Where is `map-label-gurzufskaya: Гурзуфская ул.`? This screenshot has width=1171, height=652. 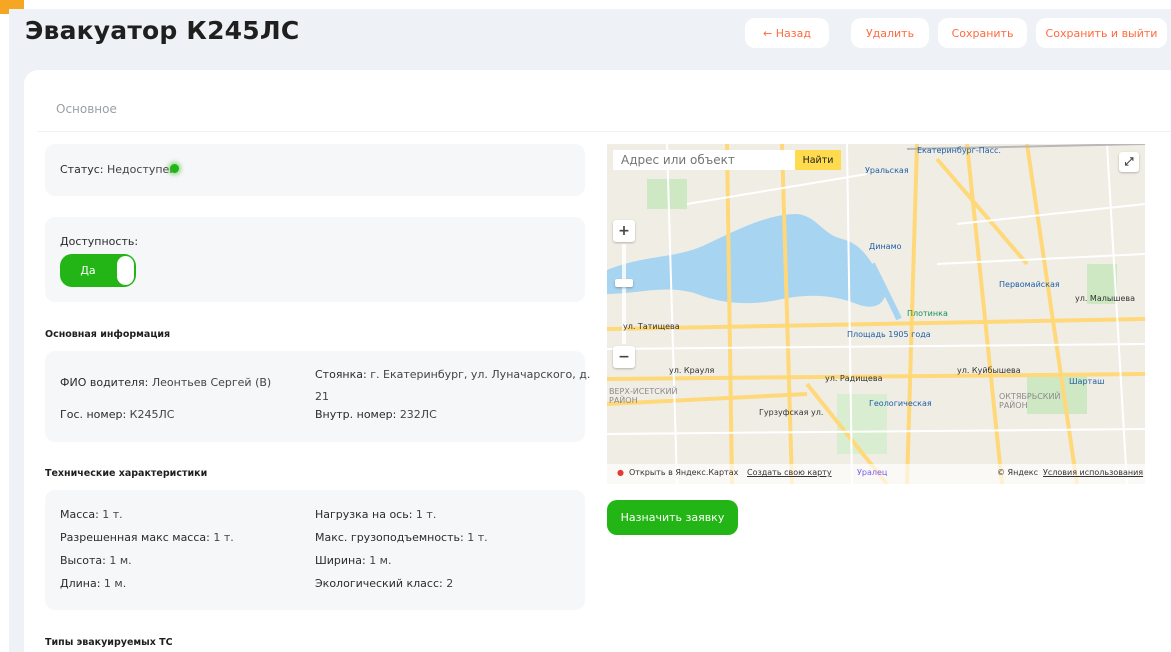 map-label-gurzufskaya: Гурзуфская ул. is located at coordinates (791, 412).